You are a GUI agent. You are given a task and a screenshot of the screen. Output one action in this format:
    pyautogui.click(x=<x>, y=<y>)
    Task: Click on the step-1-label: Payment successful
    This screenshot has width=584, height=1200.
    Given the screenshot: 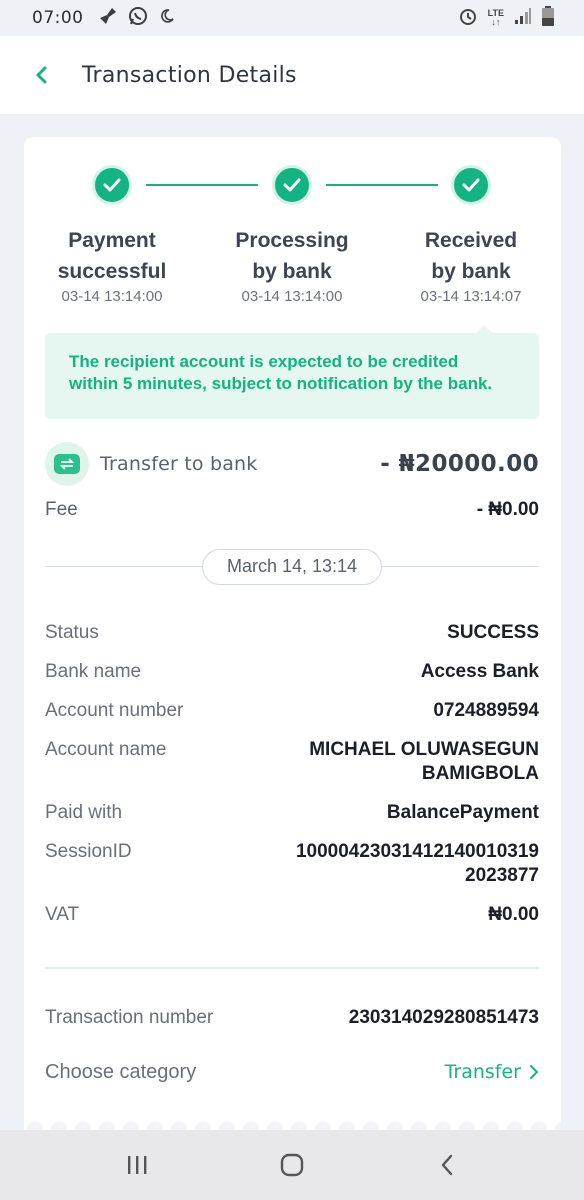 What is the action you would take?
    pyautogui.click(x=112, y=256)
    